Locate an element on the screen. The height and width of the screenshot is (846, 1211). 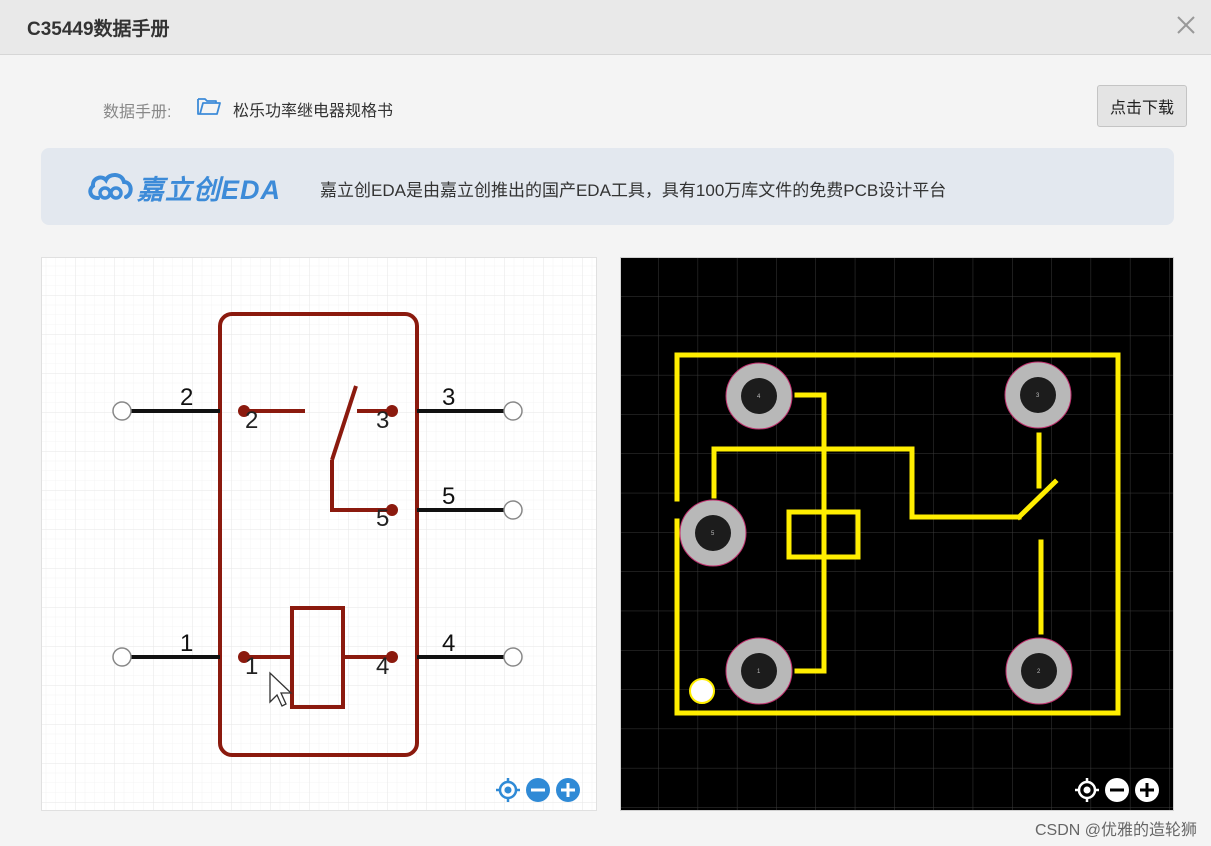
pcb-pad: 4 is located at coordinates (759, 396).